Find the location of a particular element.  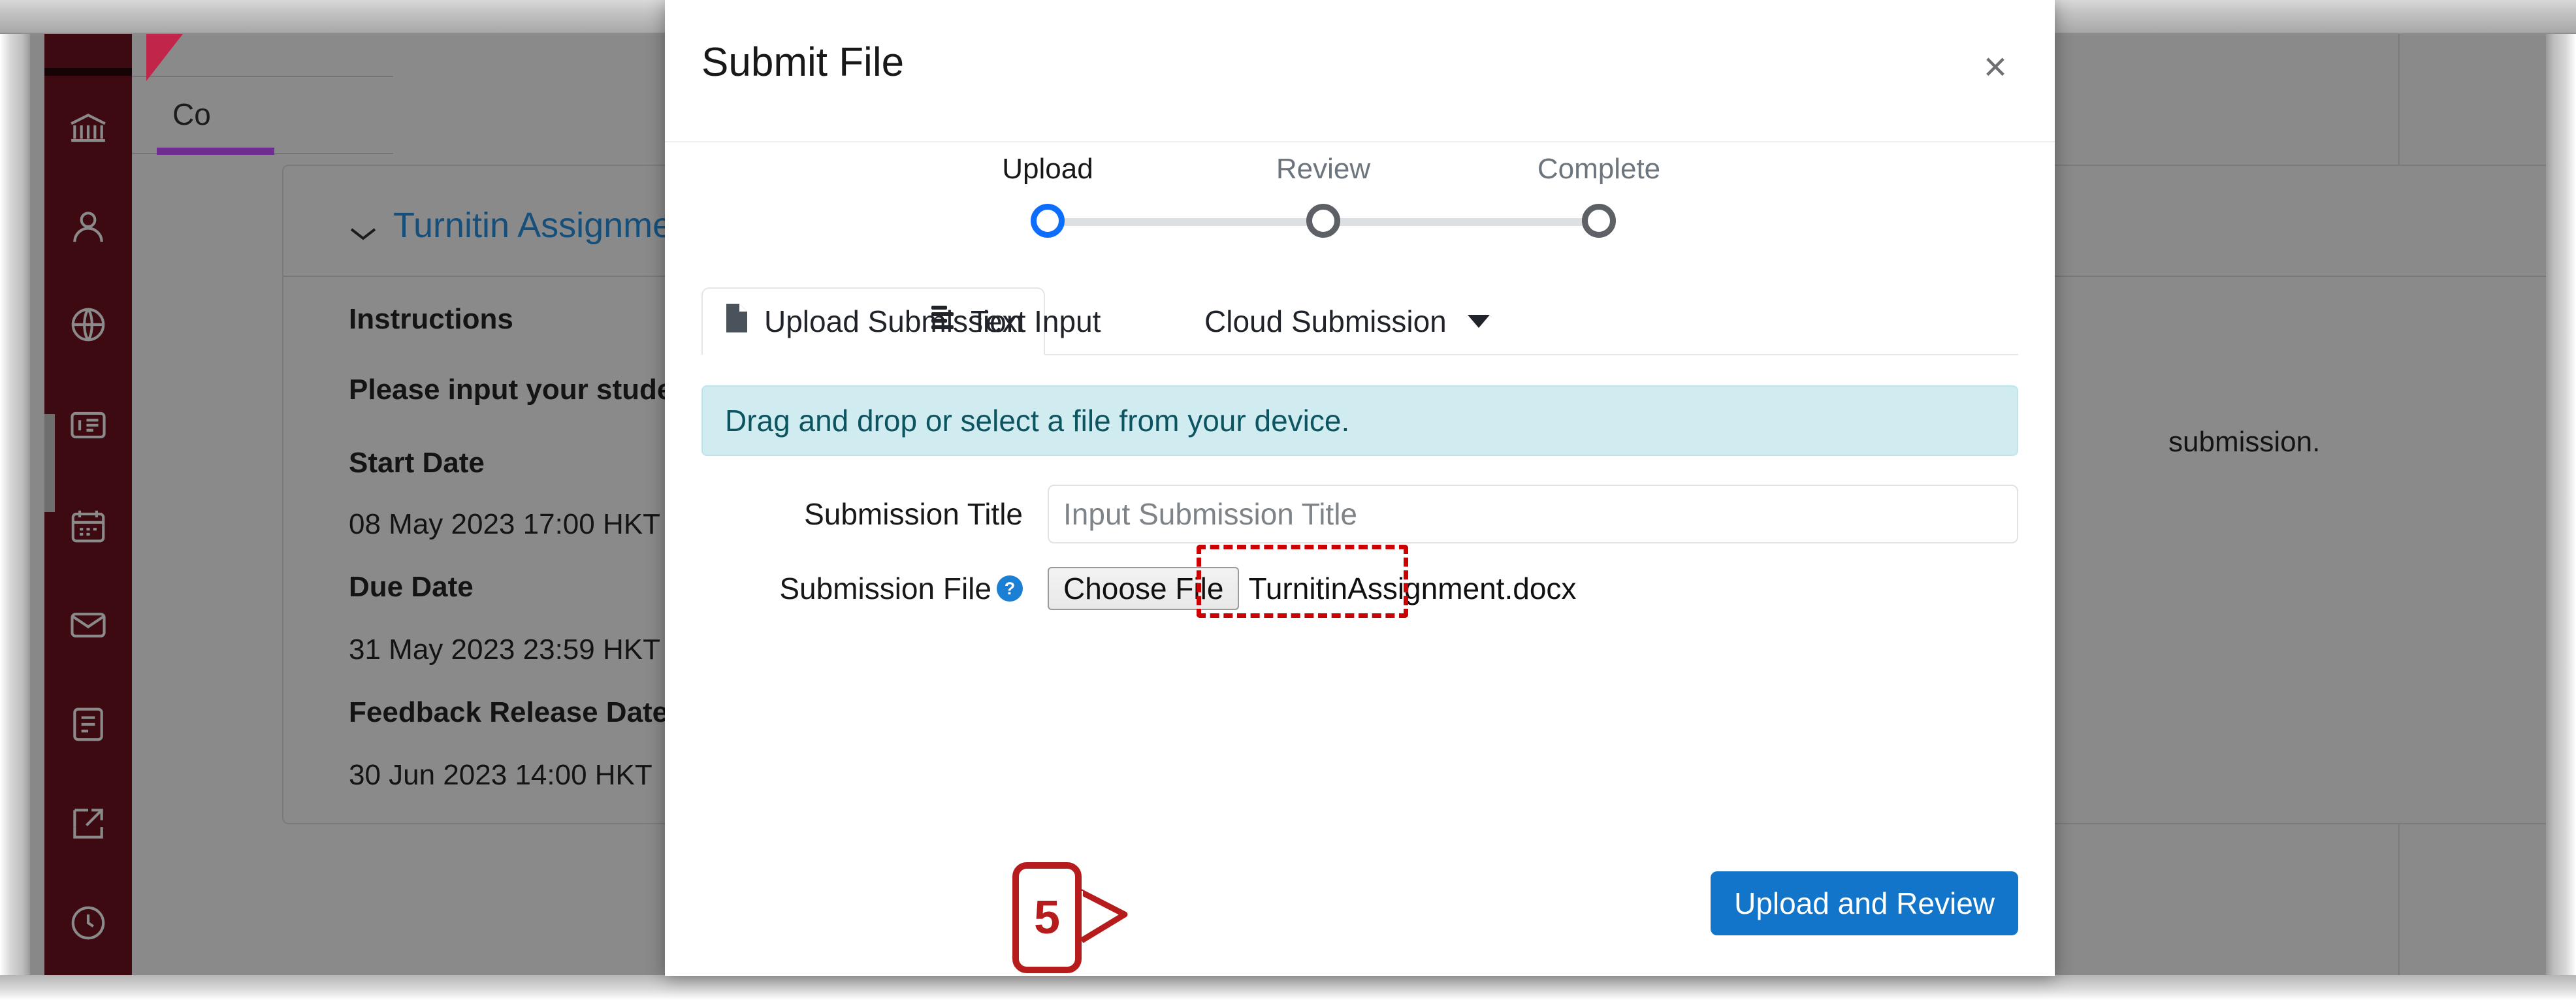

tab-cloud-submission: Cloud Submission is located at coordinates (1347, 321).